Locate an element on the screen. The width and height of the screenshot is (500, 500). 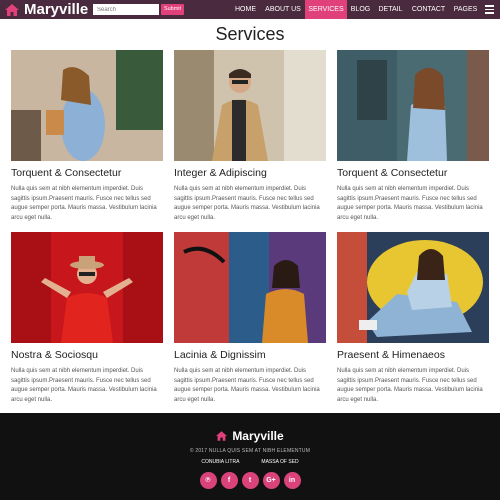
nav-blog: BLOG is located at coordinates (360, 9).